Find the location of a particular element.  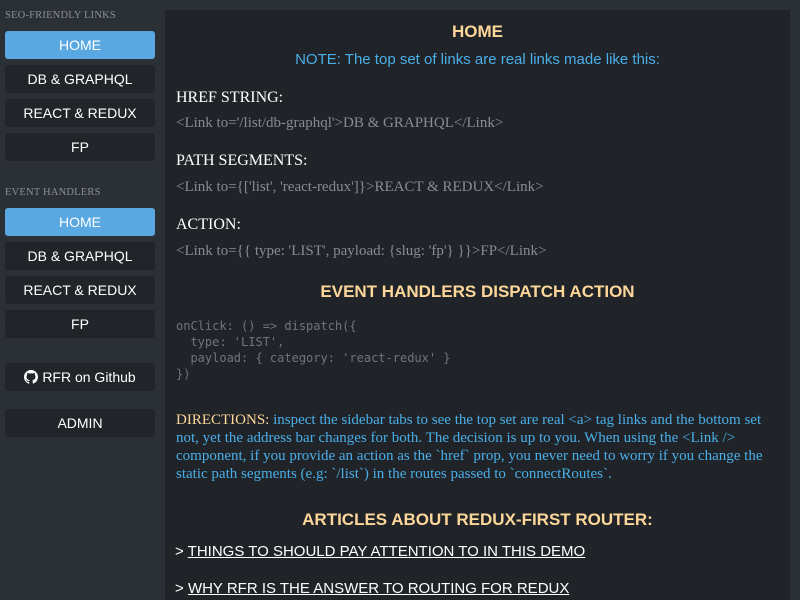

event-link-fp: FP is located at coordinates (80, 324).